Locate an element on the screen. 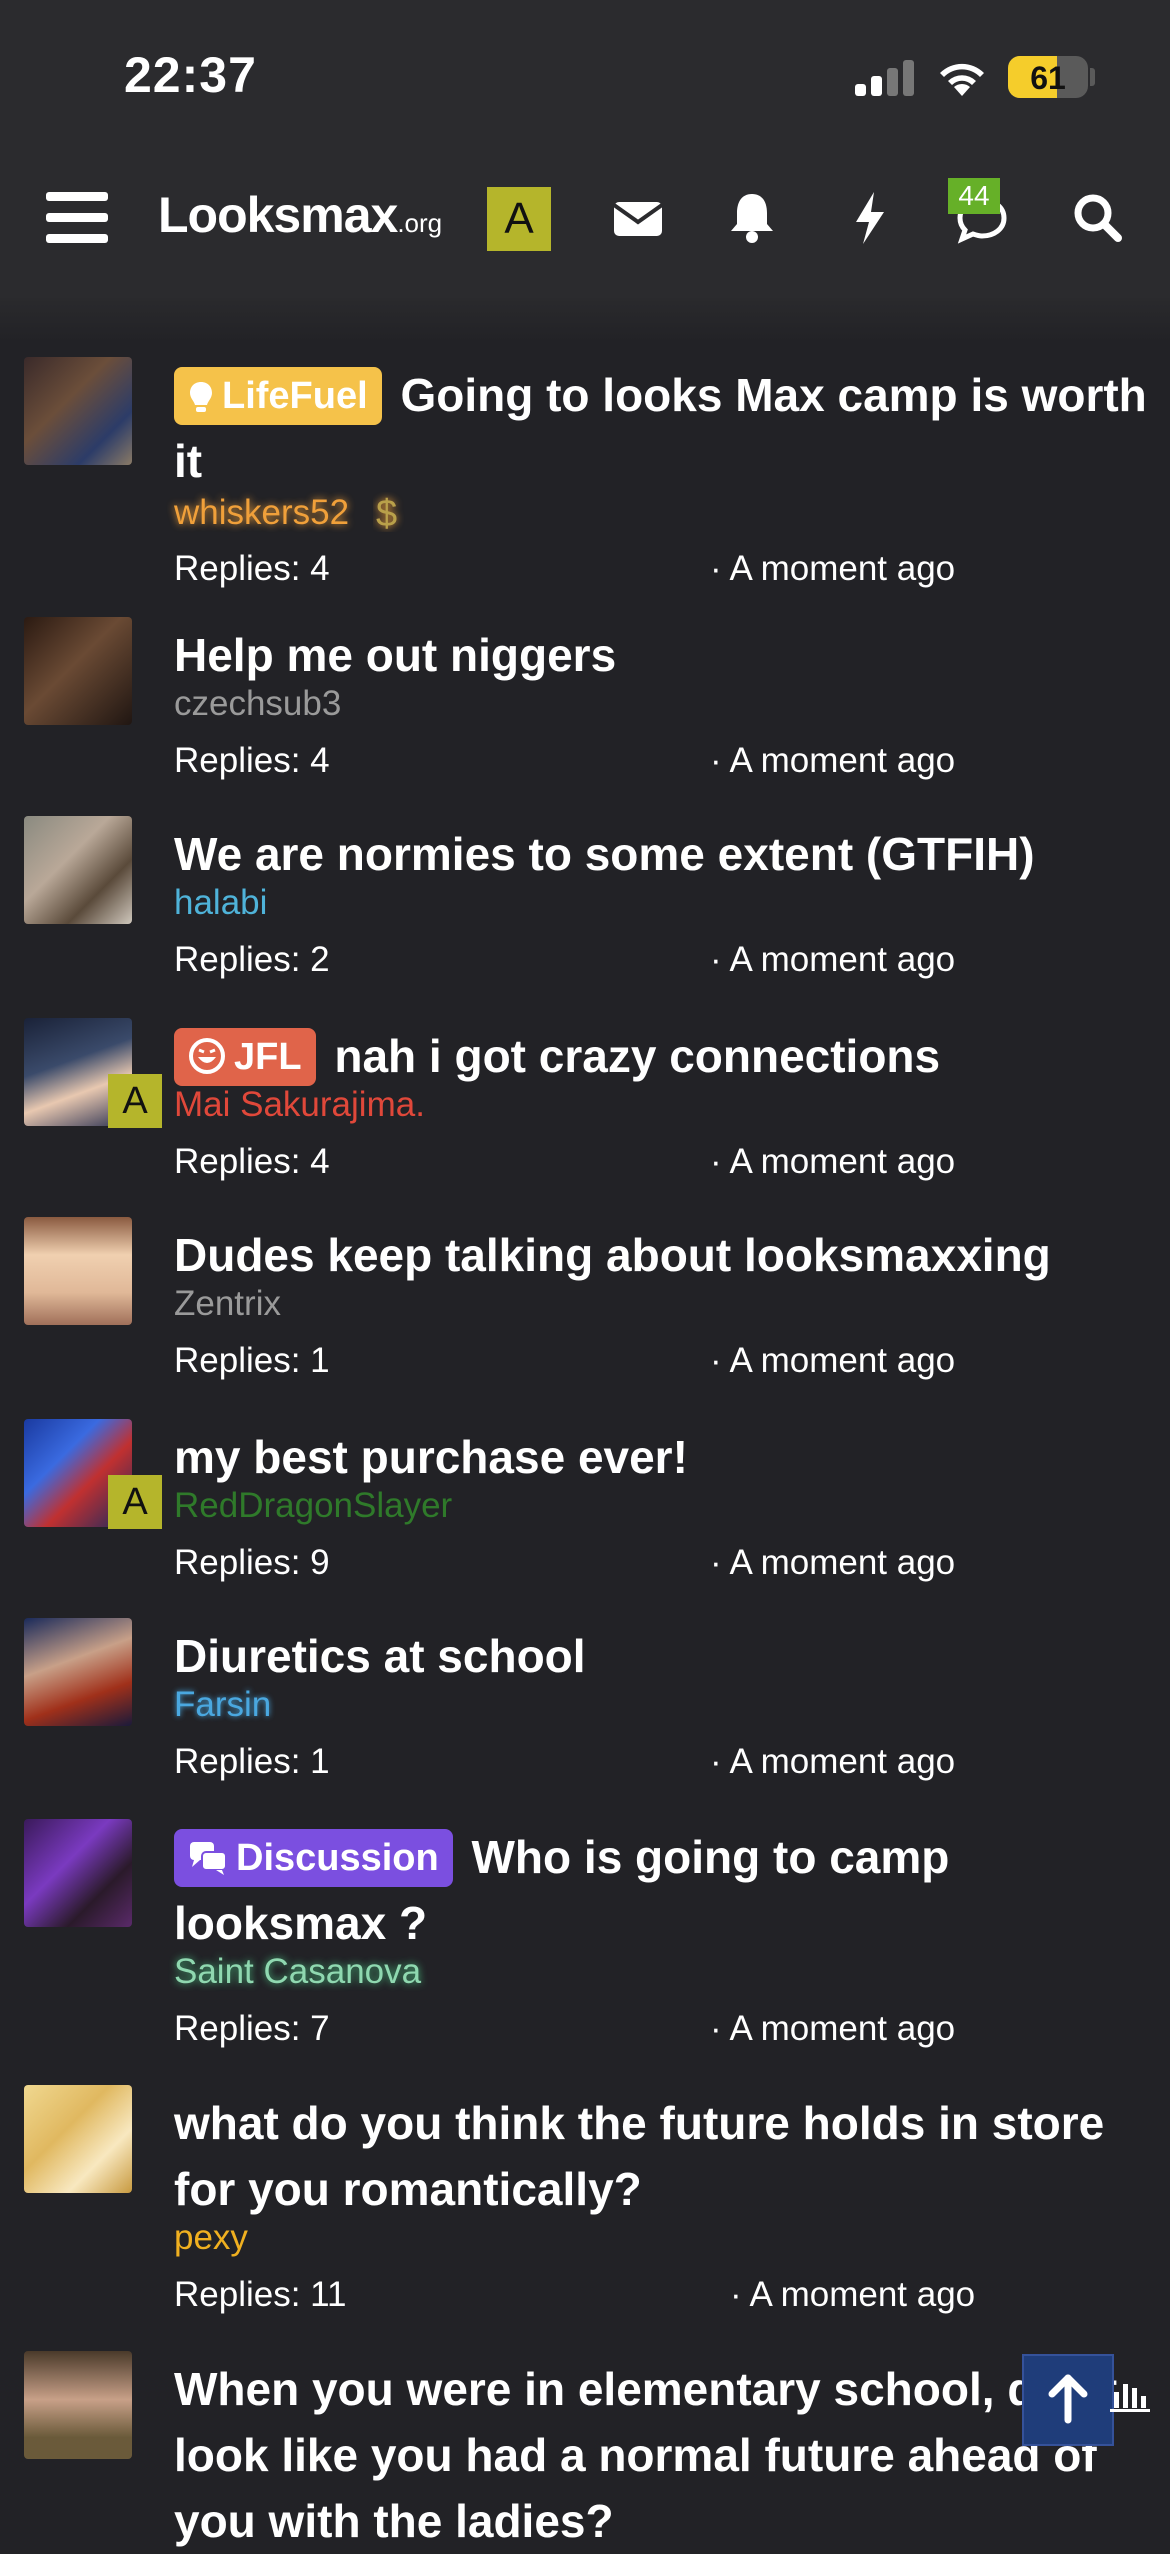 This screenshot has width=1170, height=2554. envelope-icon is located at coordinates (638, 218).